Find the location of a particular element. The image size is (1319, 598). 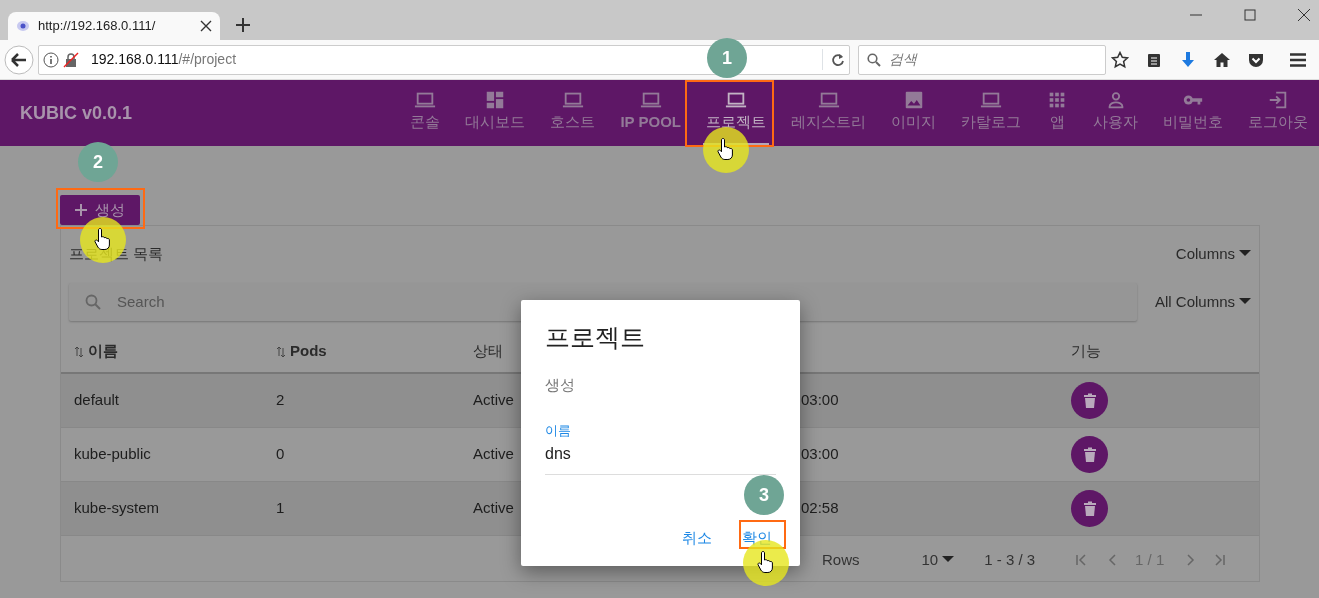

new-tab-icon is located at coordinates (243, 25).